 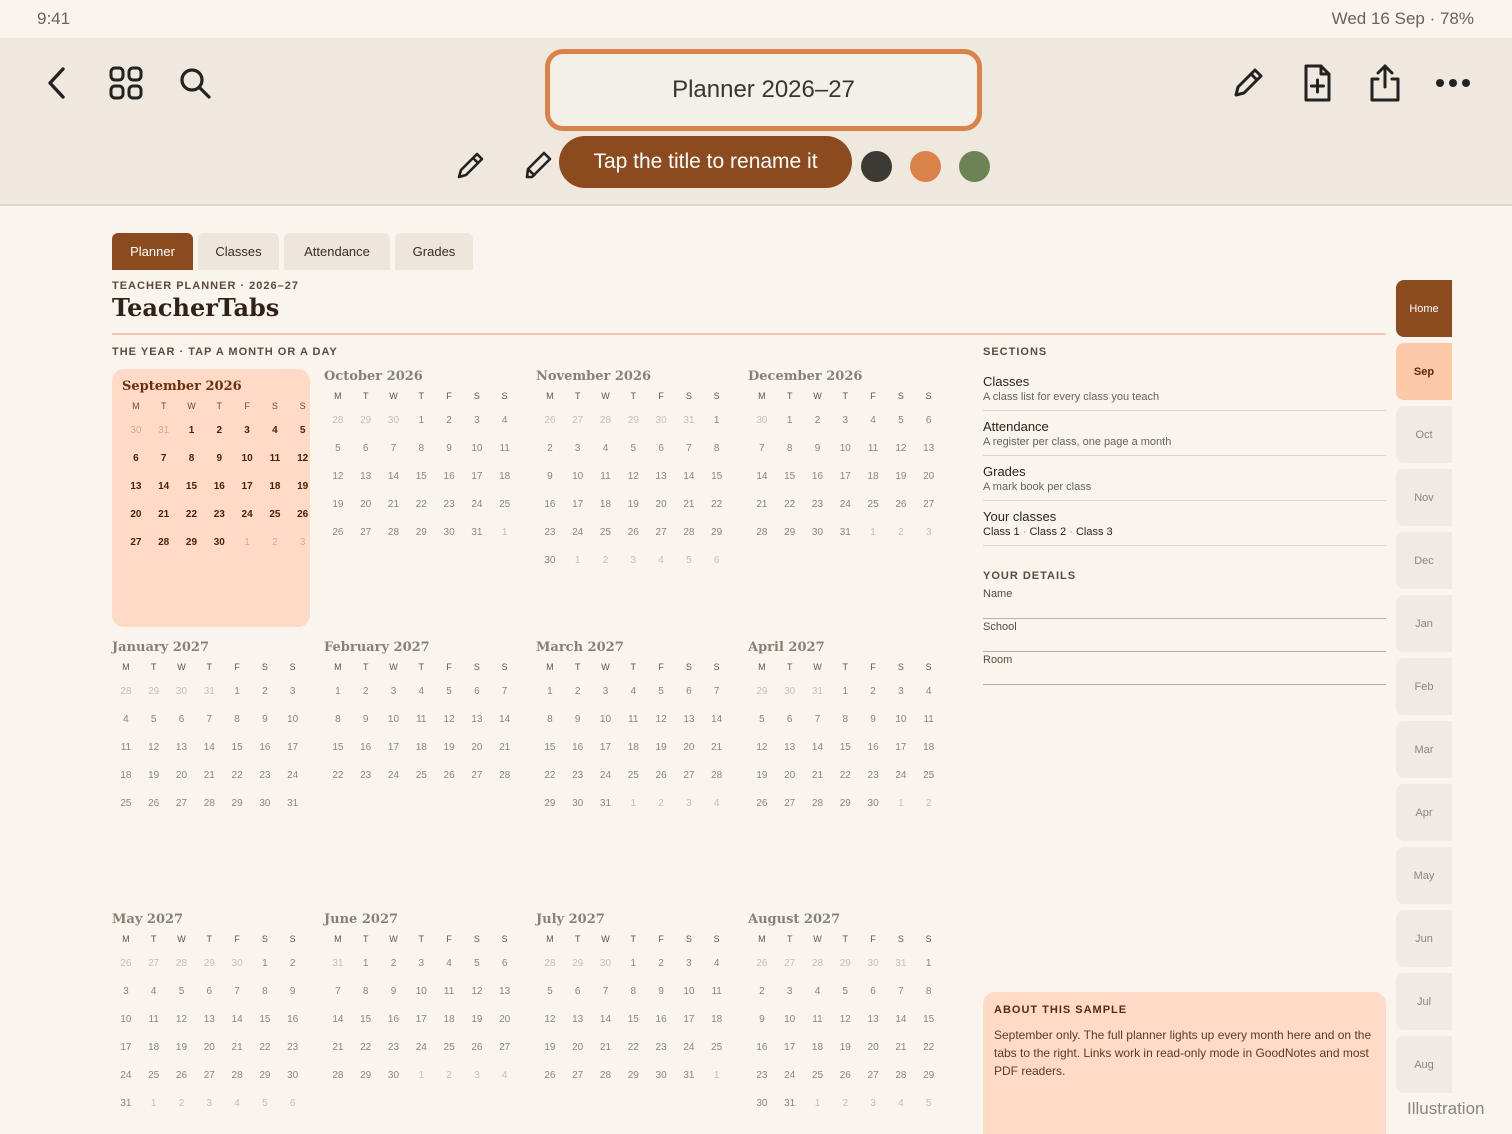 What do you see at coordinates (717, 1056) in the screenshot?
I see `day-cell: 25` at bounding box center [717, 1056].